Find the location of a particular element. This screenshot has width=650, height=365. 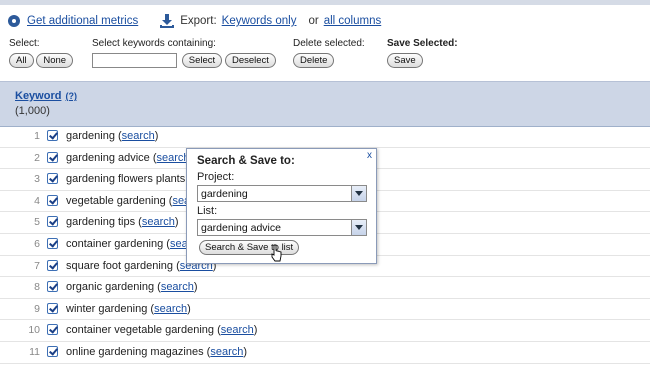

keyword-count: (1,000) is located at coordinates (32, 111).